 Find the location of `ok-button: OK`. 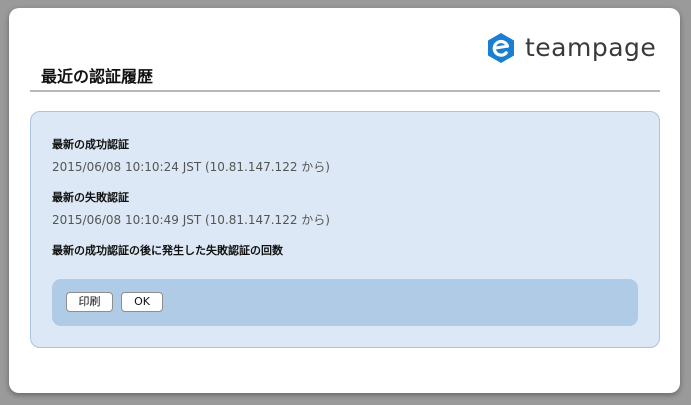

ok-button: OK is located at coordinates (142, 302).